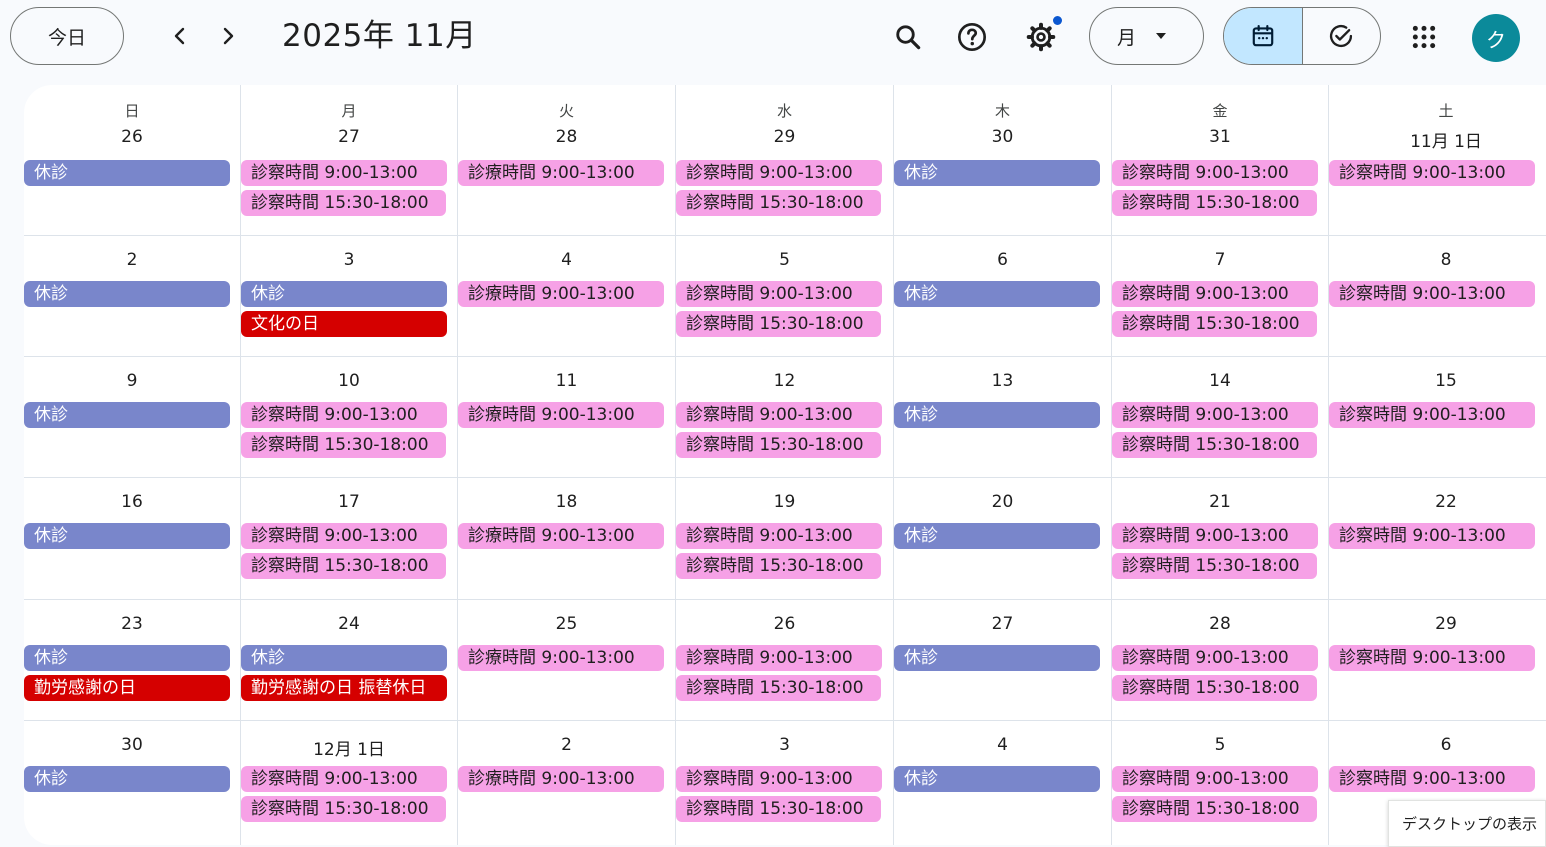 The width and height of the screenshot is (1546, 847). I want to click on day-cell: 19 診察時間 9:00-13:00 診察時間 15:30-18:00, so click(785, 539).